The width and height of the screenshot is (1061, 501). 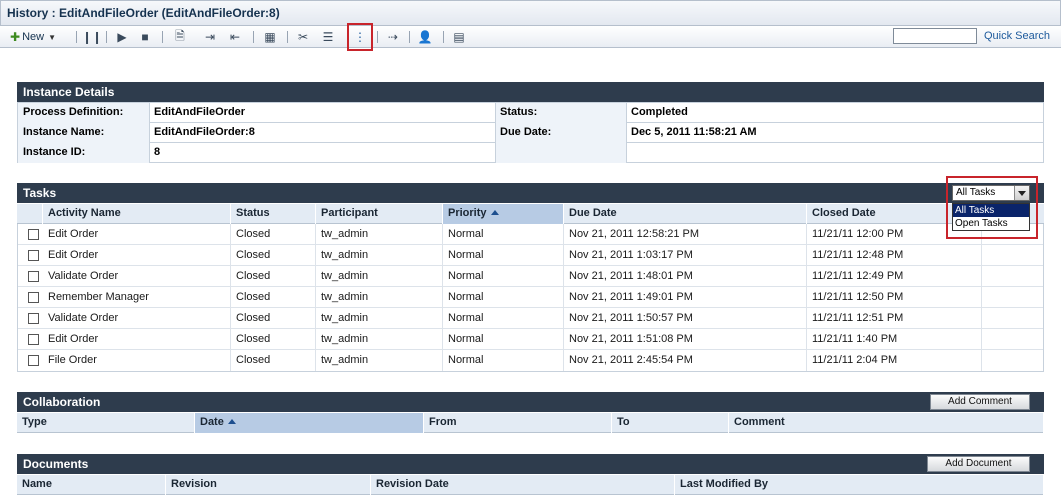 What do you see at coordinates (33, 37) in the screenshot?
I see `new-label: New` at bounding box center [33, 37].